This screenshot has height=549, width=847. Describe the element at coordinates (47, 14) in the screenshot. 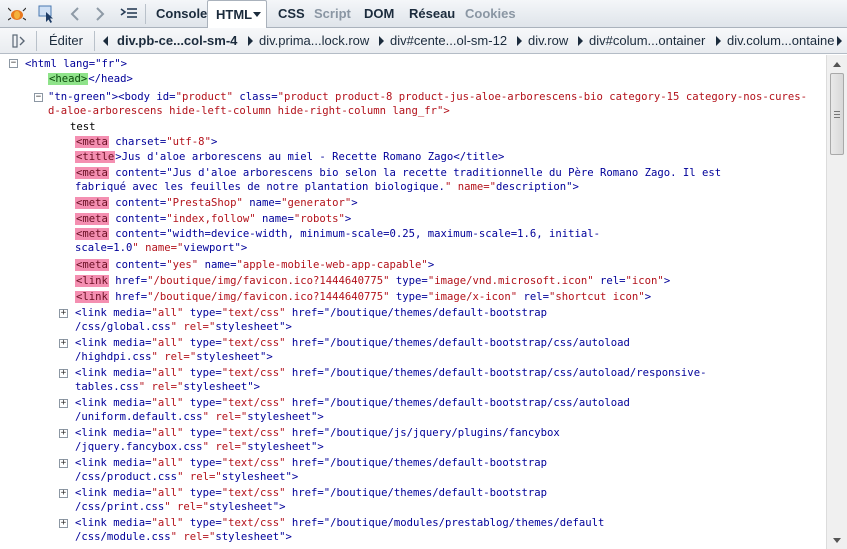

I see `inspect-icon` at that location.